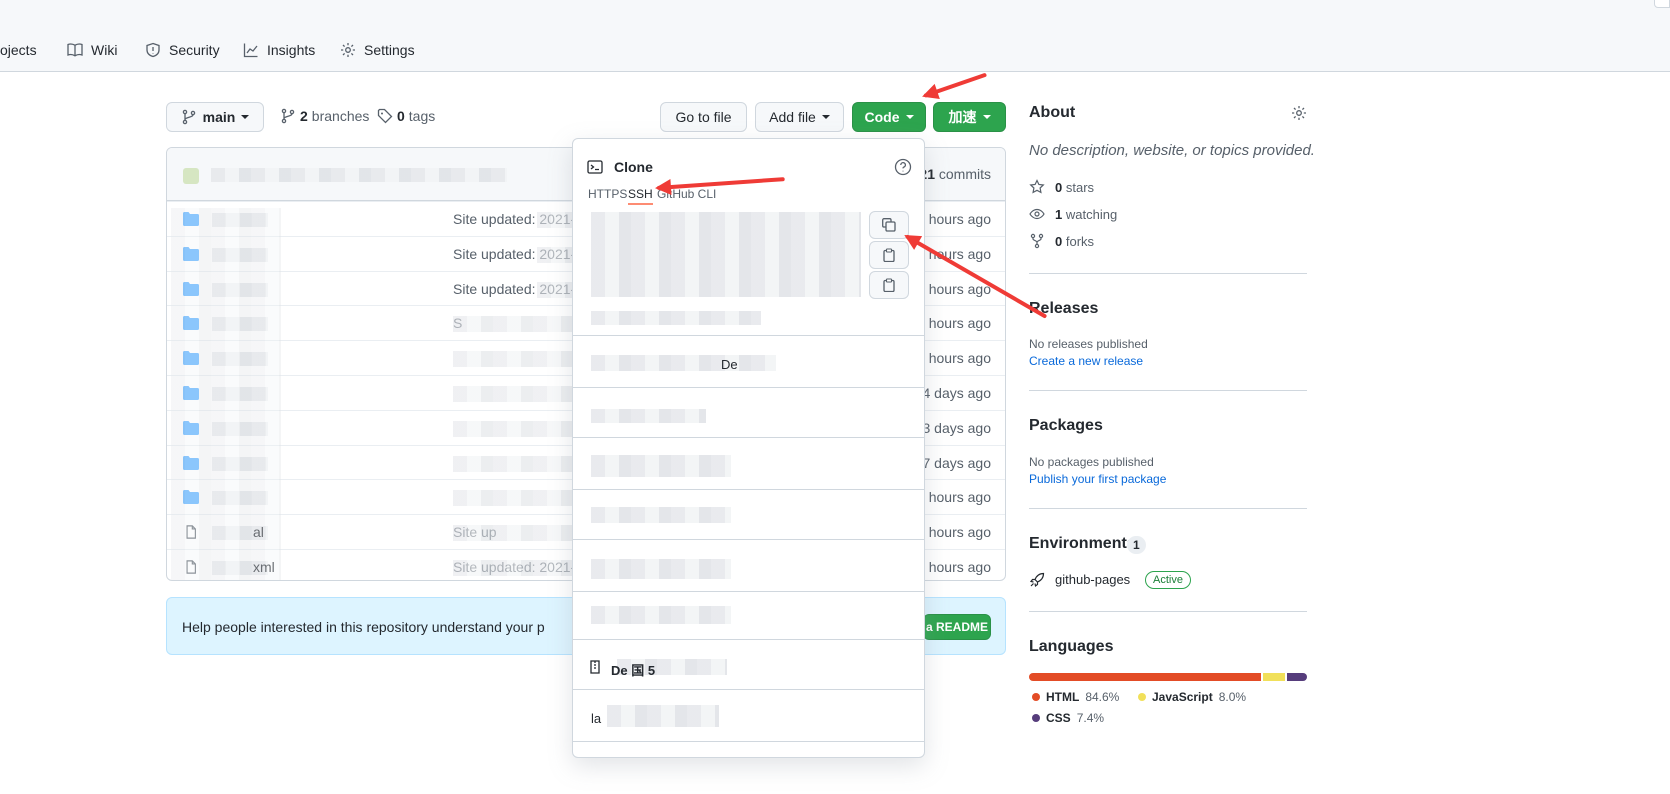 This screenshot has height=794, width=1670. Describe the element at coordinates (385, 116) in the screenshot. I see `tag-icon` at that location.